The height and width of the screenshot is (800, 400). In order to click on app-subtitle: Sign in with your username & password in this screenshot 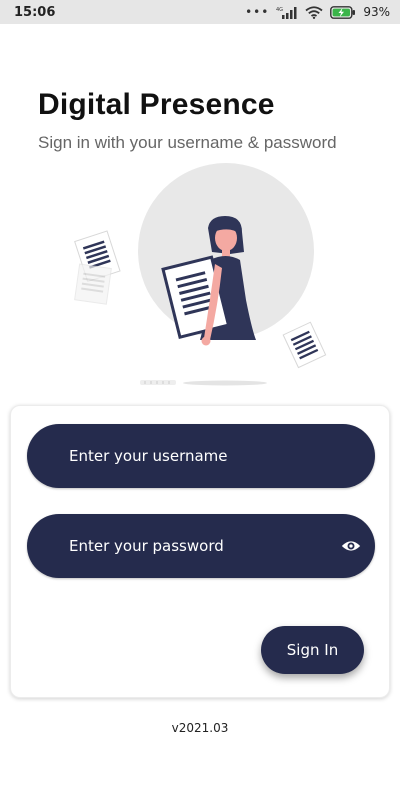, I will do `click(187, 142)`.